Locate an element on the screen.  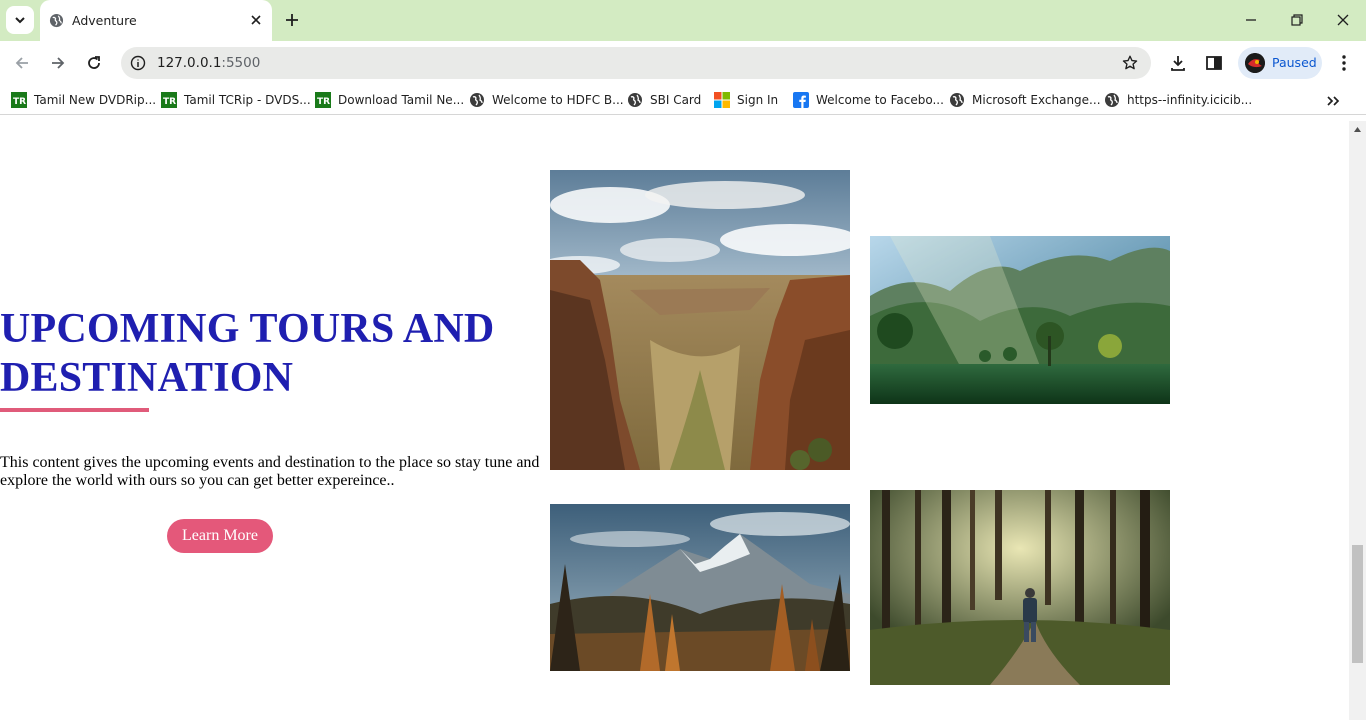
url-text: 127.0.0.1:5500 is located at coordinates (208, 63).